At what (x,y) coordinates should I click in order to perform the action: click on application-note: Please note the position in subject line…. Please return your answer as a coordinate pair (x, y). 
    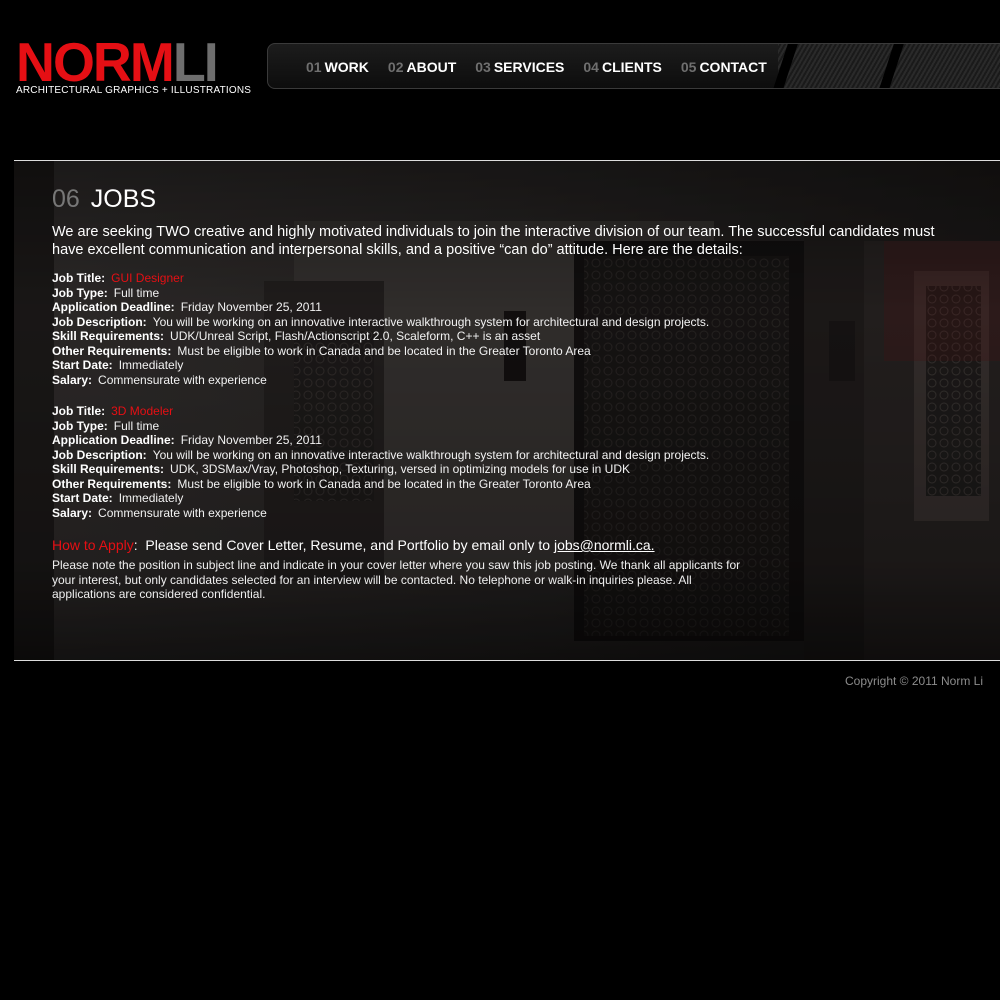
    Looking at the image, I should click on (396, 579).